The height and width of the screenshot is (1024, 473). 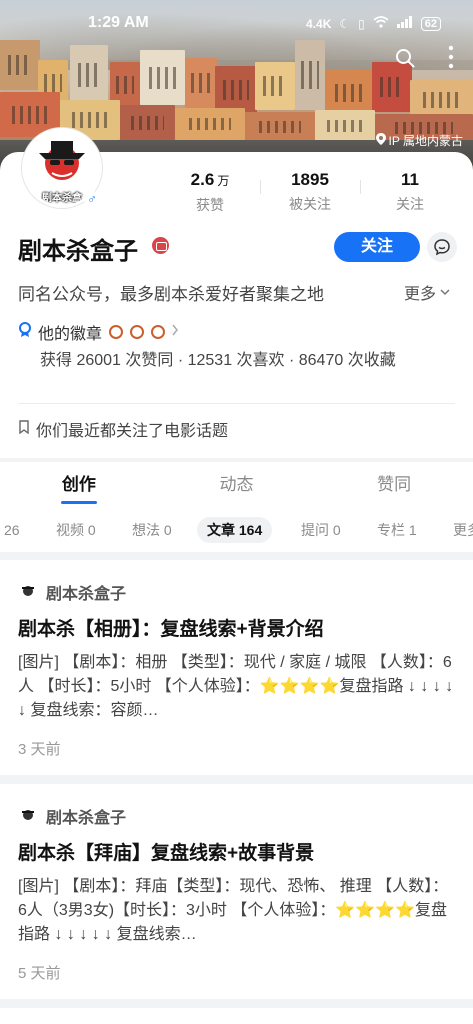 I want to click on badge-ribbon-icon, so click(x=25, y=332).